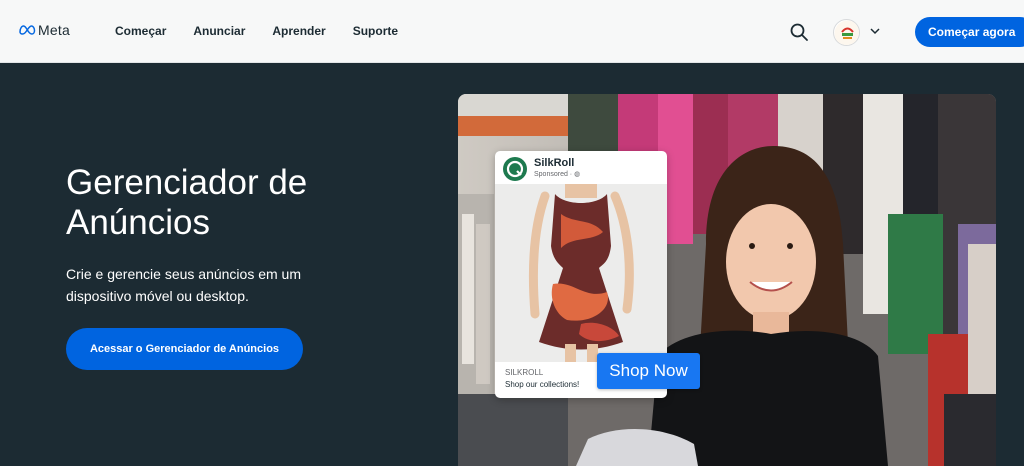 The image size is (1024, 466). I want to click on ad-footer-brand: SILKROLL, so click(524, 372).